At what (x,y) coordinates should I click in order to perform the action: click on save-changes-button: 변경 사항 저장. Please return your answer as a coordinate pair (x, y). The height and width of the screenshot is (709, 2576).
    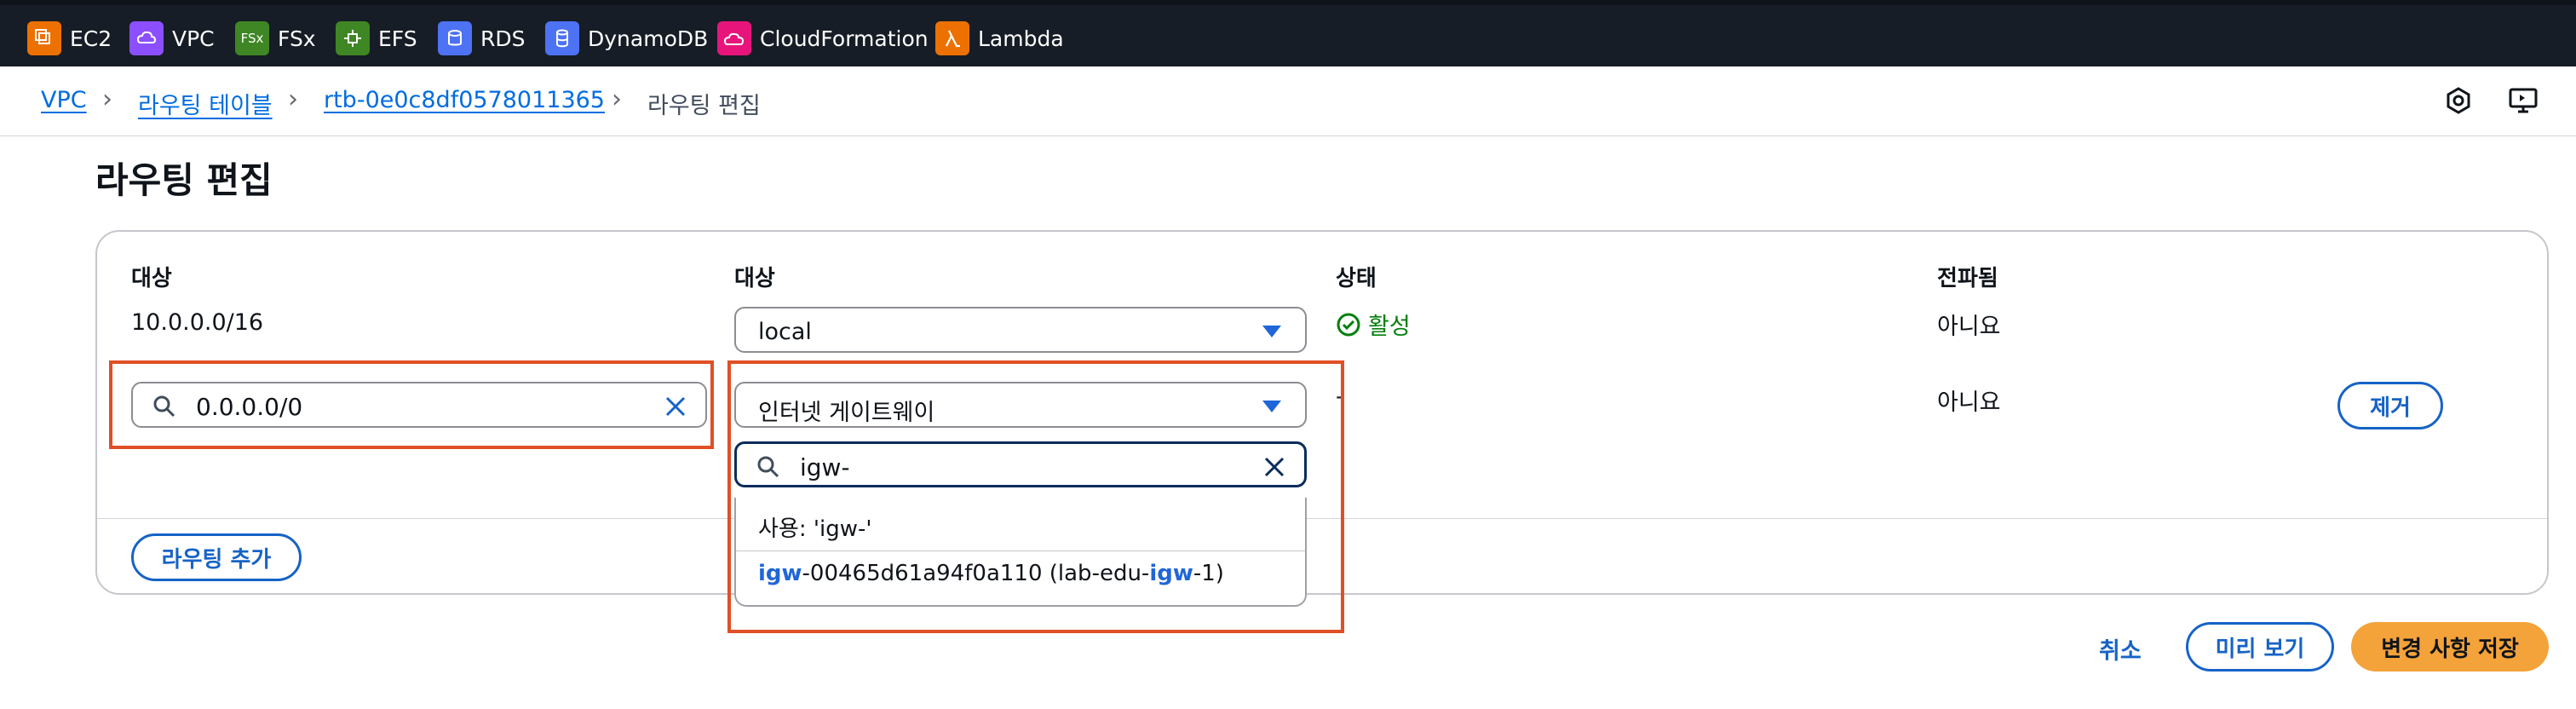
    Looking at the image, I should click on (2450, 647).